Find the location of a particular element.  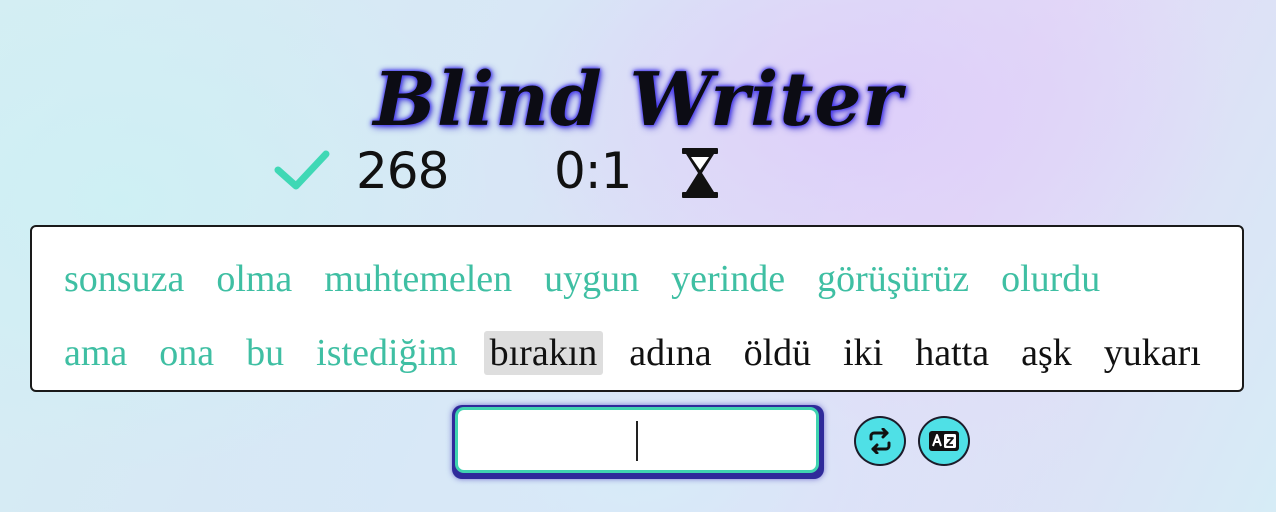

word-typed: istediğim is located at coordinates (387, 353).